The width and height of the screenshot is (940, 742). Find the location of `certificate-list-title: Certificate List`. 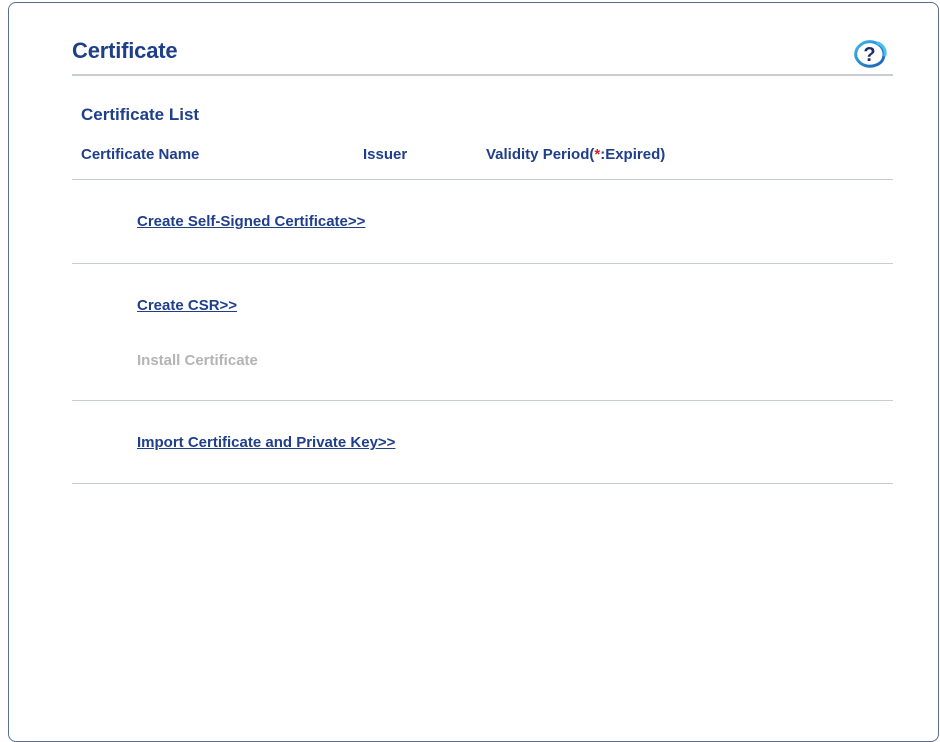

certificate-list-title: Certificate List is located at coordinates (140, 114).